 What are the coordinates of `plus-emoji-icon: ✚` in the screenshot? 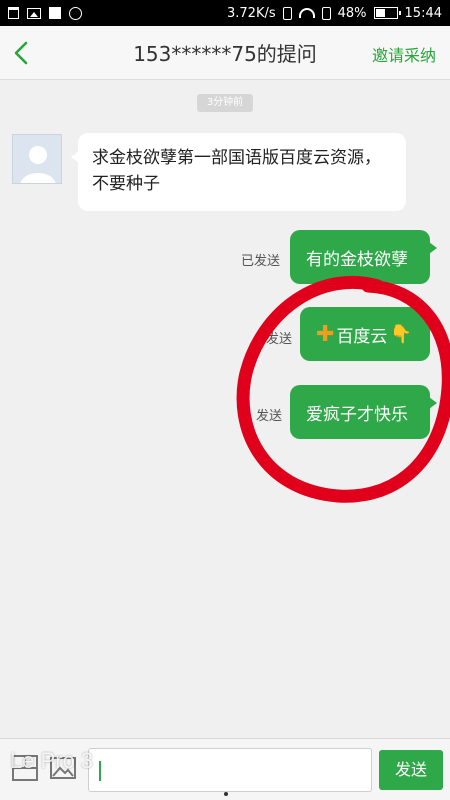 It's located at (325, 334).